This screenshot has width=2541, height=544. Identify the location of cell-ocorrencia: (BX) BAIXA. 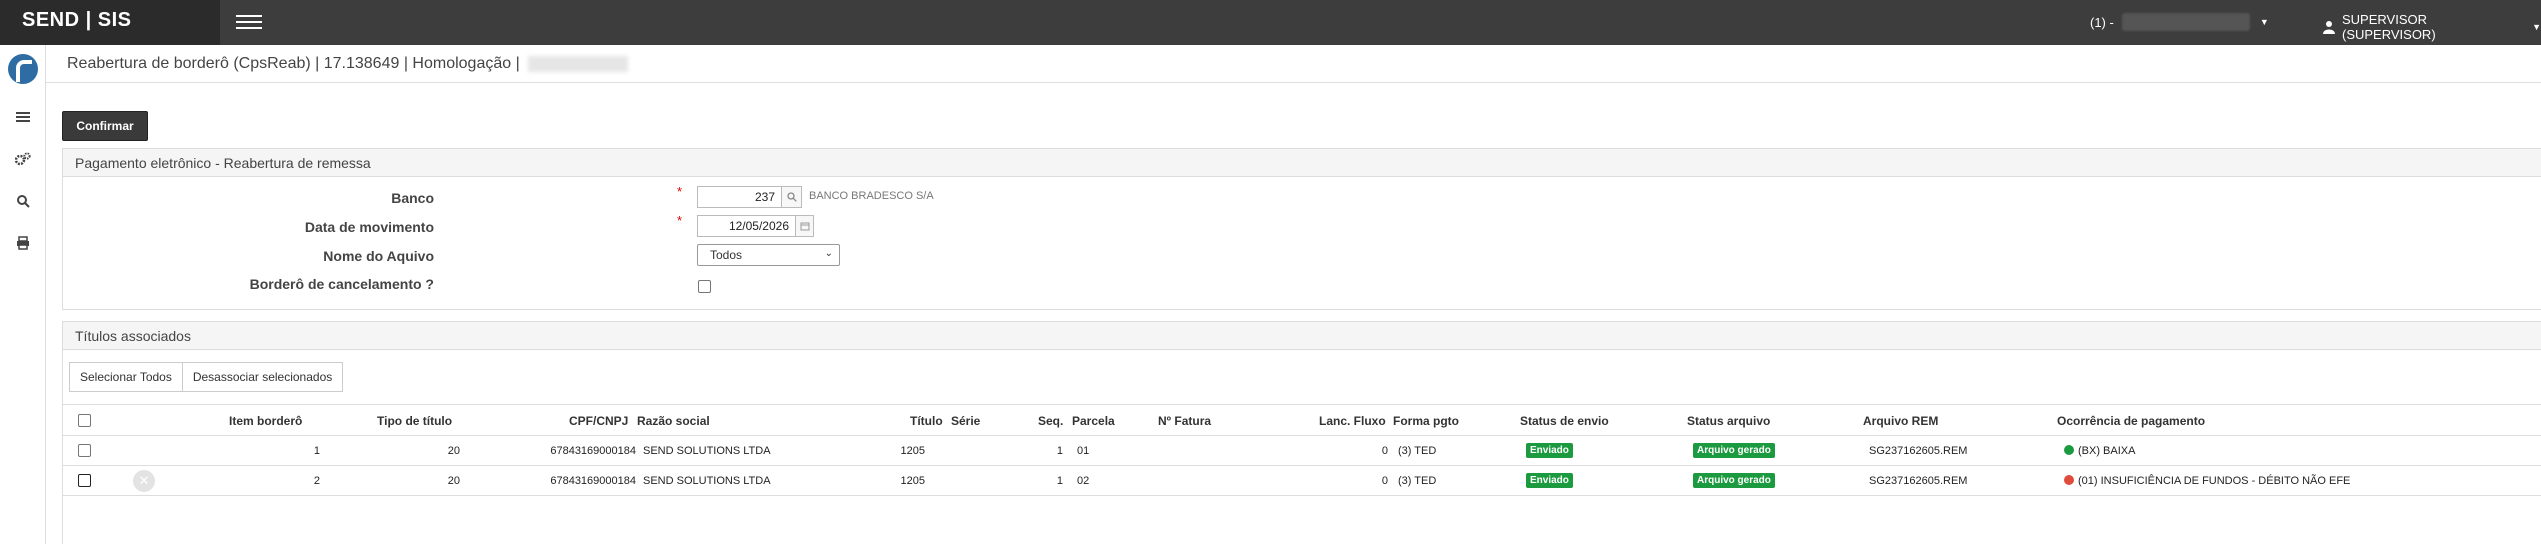
(2099, 451).